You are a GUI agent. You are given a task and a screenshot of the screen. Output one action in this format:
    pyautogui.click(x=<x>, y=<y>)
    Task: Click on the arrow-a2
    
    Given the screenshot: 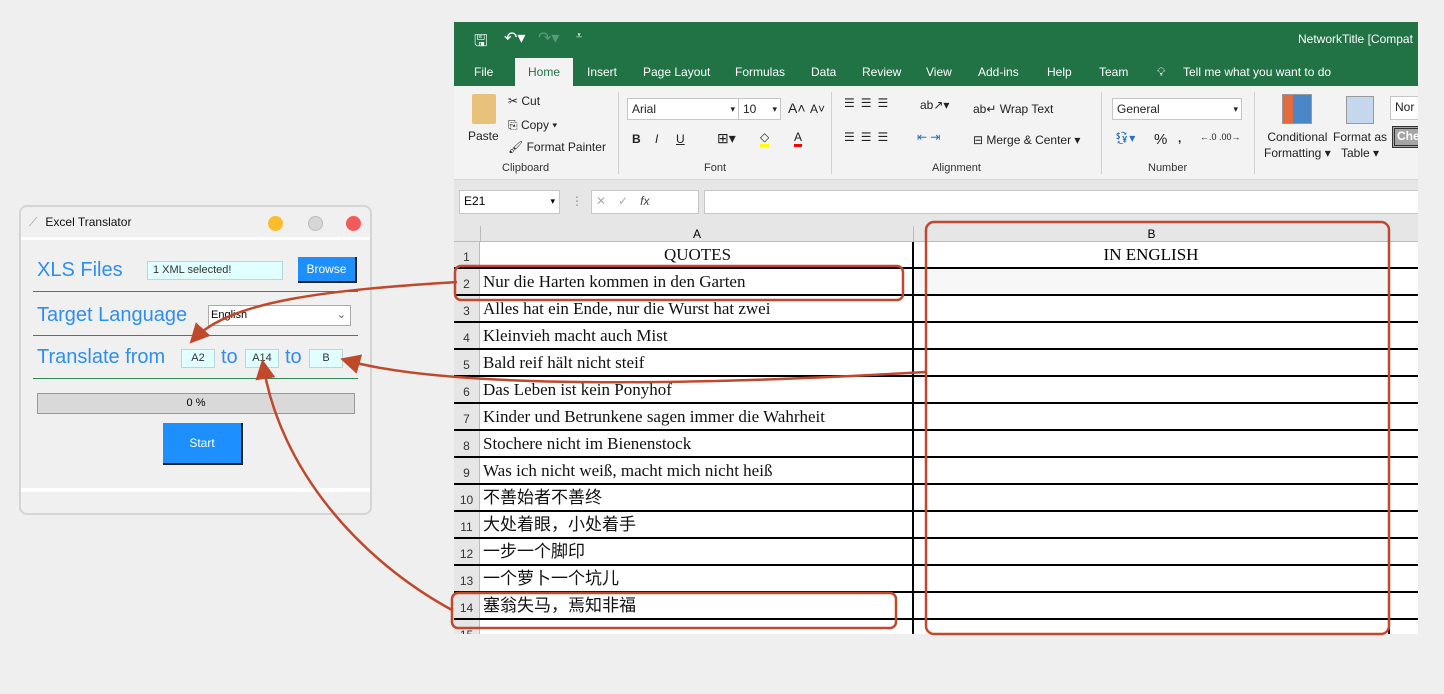 What is the action you would take?
    pyautogui.click(x=323, y=312)
    